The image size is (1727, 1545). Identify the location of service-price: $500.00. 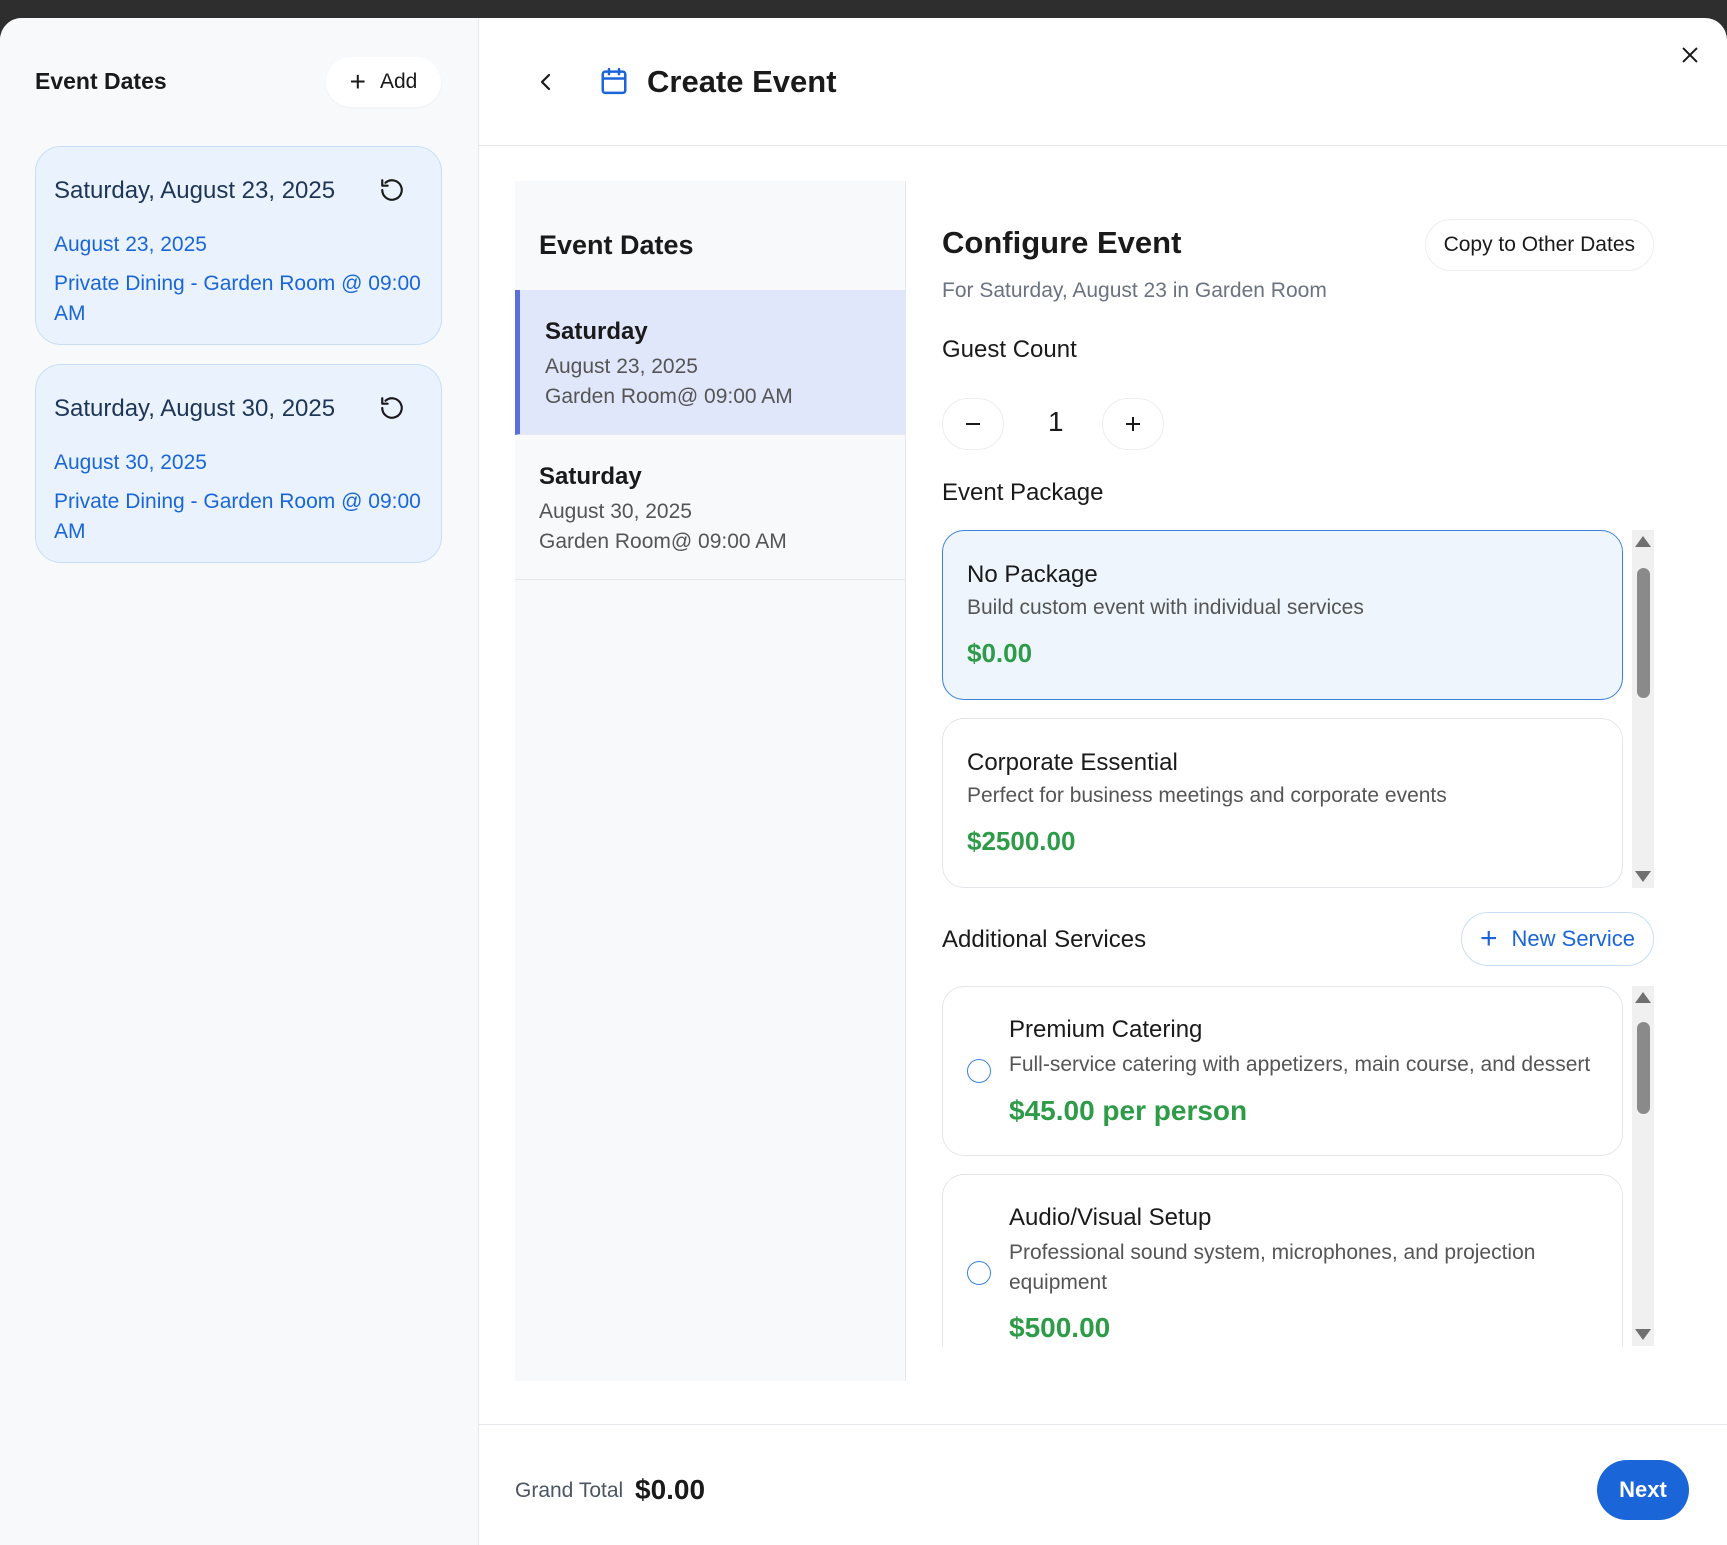
(1060, 1327).